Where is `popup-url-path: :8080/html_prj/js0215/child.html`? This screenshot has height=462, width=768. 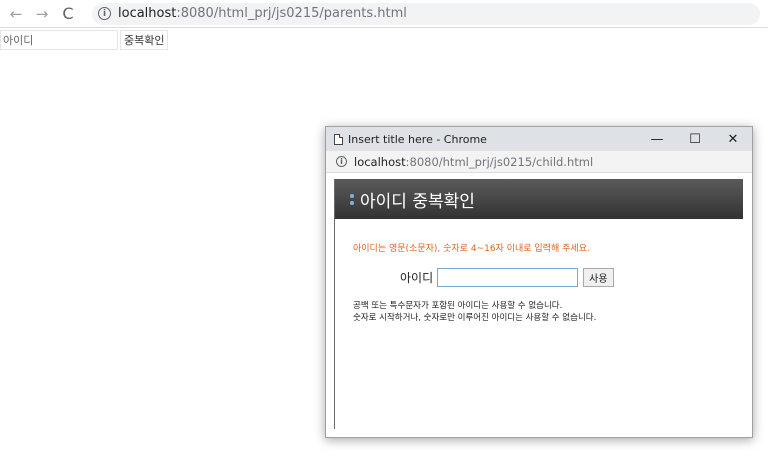
popup-url-path: :8080/html_prj/js0215/child.html is located at coordinates (499, 161).